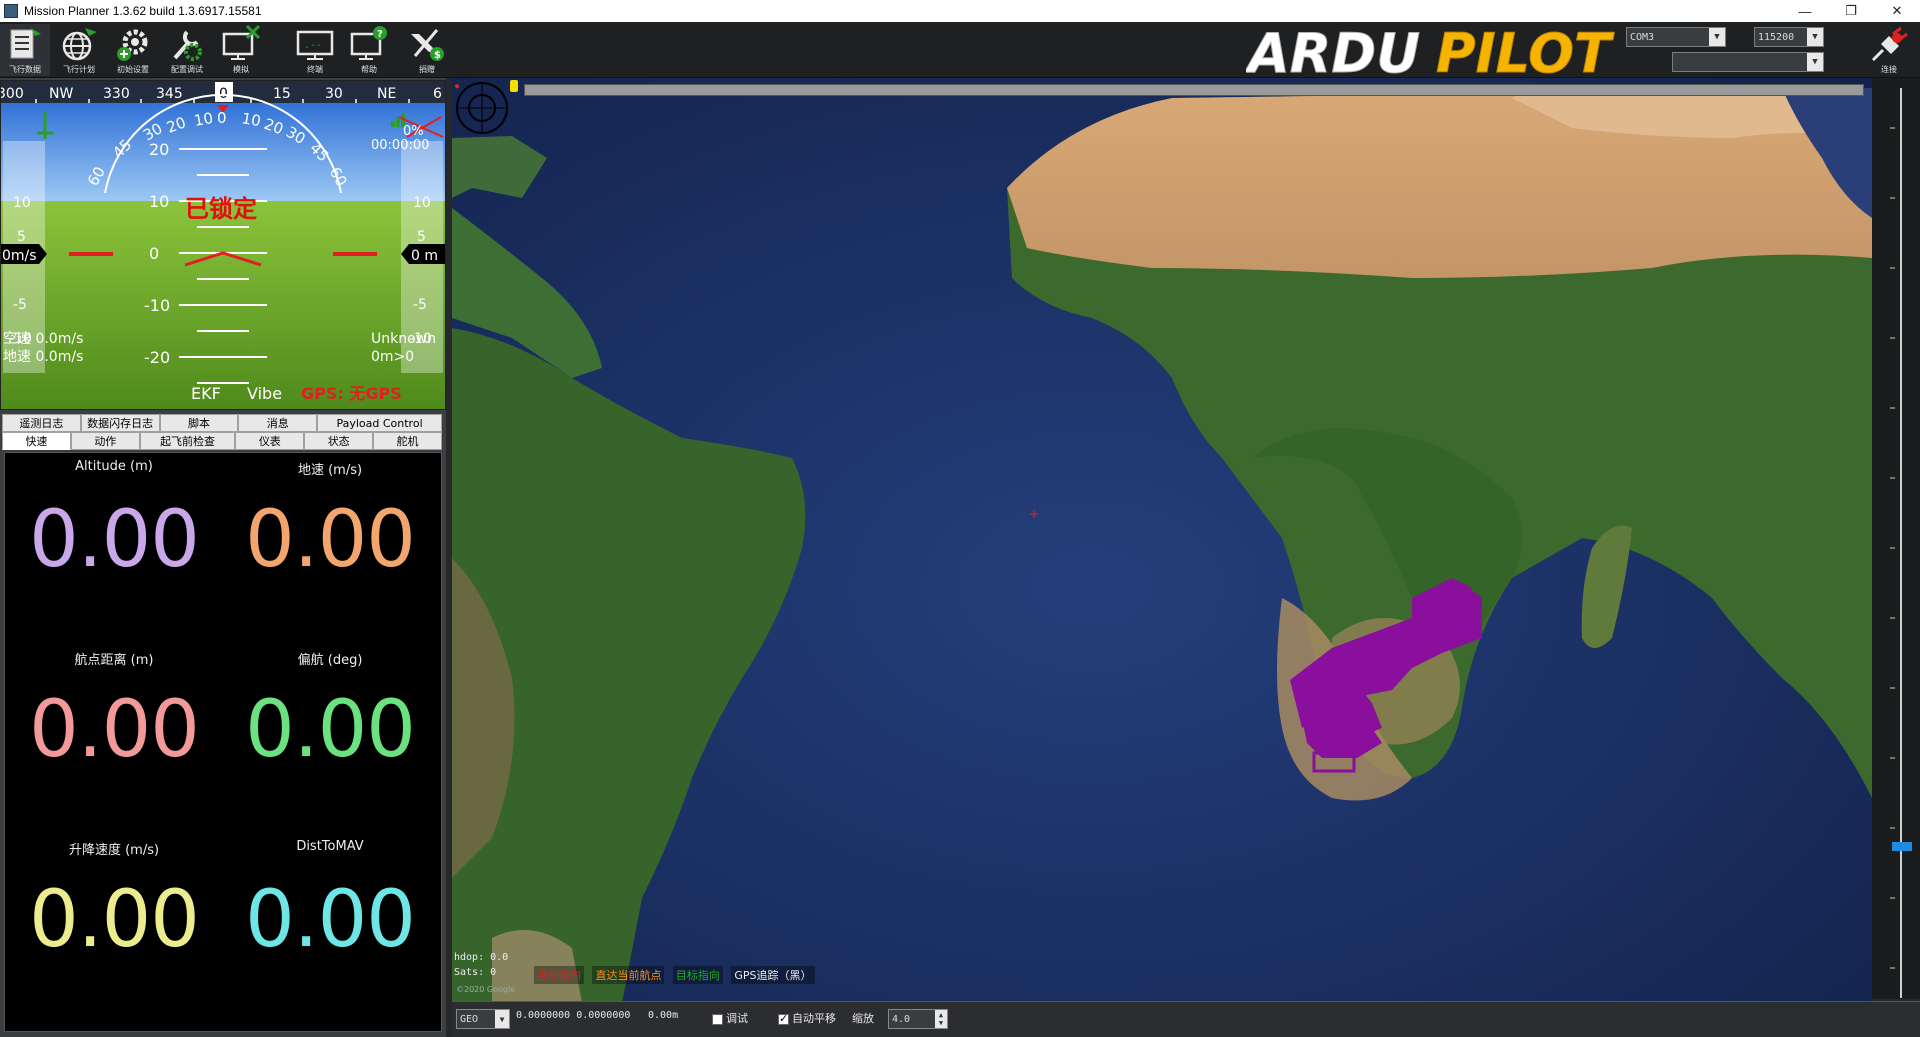 Image resolution: width=1920 pixels, height=1037 pixels. Describe the element at coordinates (514, 86) in the screenshot. I see `battery-icon` at that location.